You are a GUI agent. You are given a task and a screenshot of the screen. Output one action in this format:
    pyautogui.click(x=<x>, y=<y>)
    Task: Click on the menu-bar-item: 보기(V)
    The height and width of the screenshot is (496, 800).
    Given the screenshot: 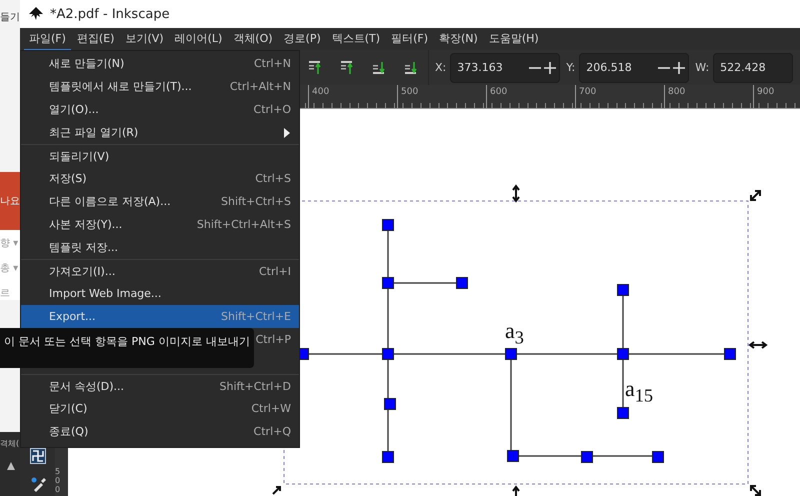 What is the action you would take?
    pyautogui.click(x=144, y=39)
    